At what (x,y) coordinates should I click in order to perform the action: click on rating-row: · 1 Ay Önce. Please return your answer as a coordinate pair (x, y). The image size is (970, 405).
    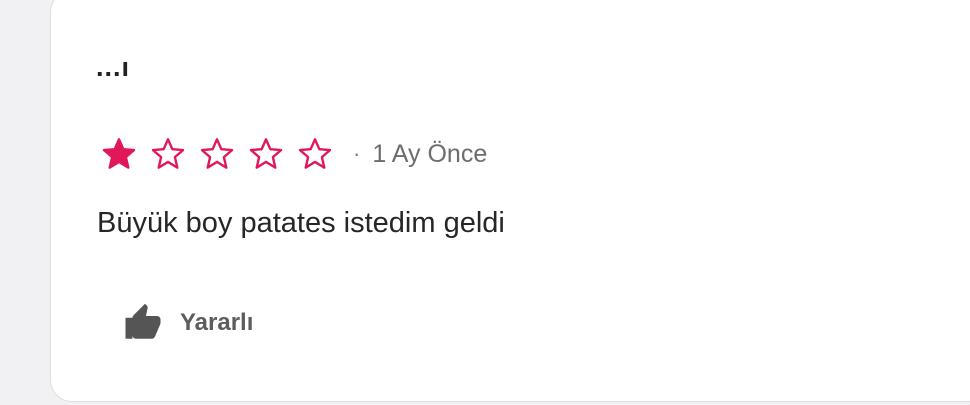
    Looking at the image, I should click on (294, 154).